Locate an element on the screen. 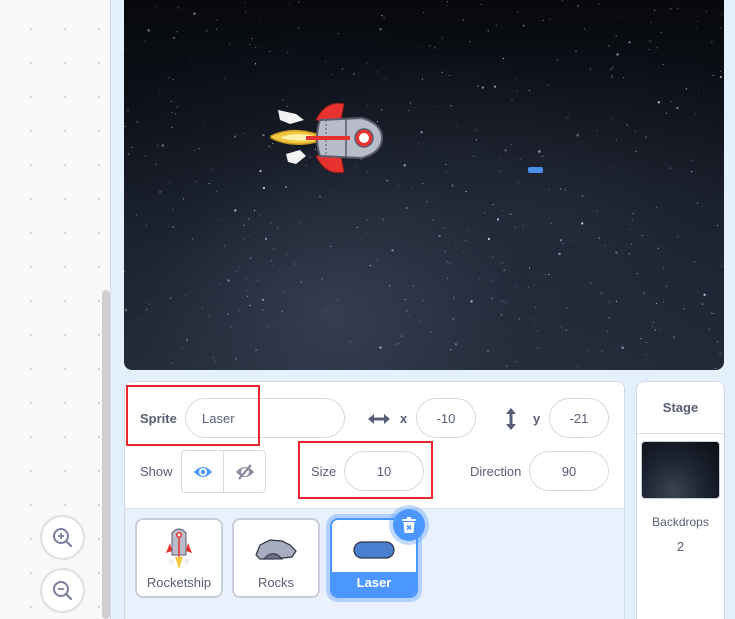 This screenshot has width=735, height=619. show-toggle-group is located at coordinates (223, 471).